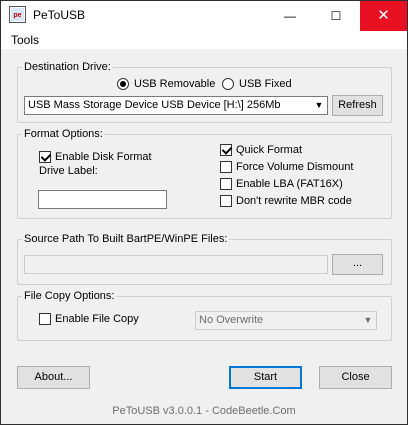 Image resolution: width=408 pixels, height=425 pixels. I want to click on quick-format-label: Quick Format, so click(269, 150).